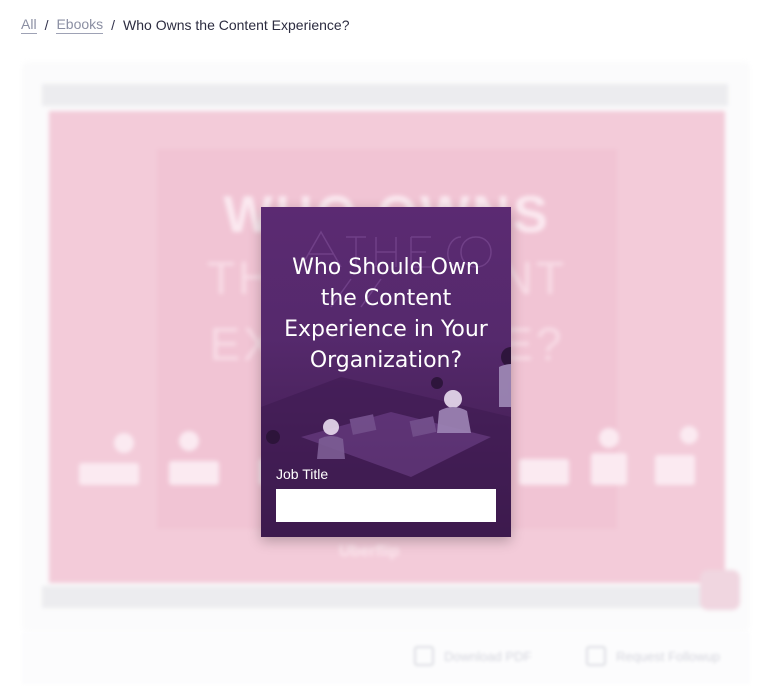 This screenshot has width=780, height=692. Describe the element at coordinates (720, 590) in the screenshot. I see `viewer-floating-button` at that location.